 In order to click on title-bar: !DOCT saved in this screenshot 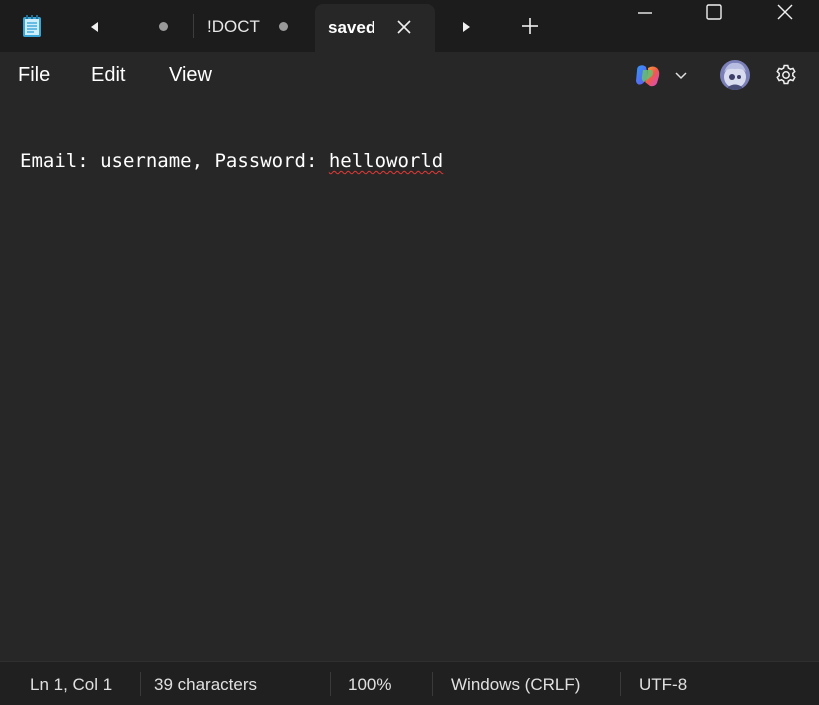, I will do `click(409, 26)`.